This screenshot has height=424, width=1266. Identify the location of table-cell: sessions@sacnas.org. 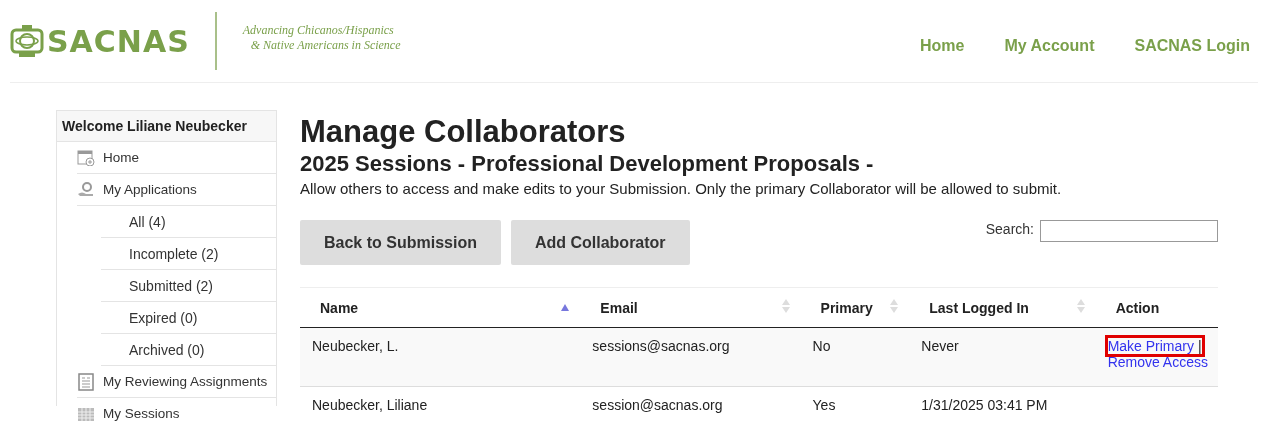
(690, 357).